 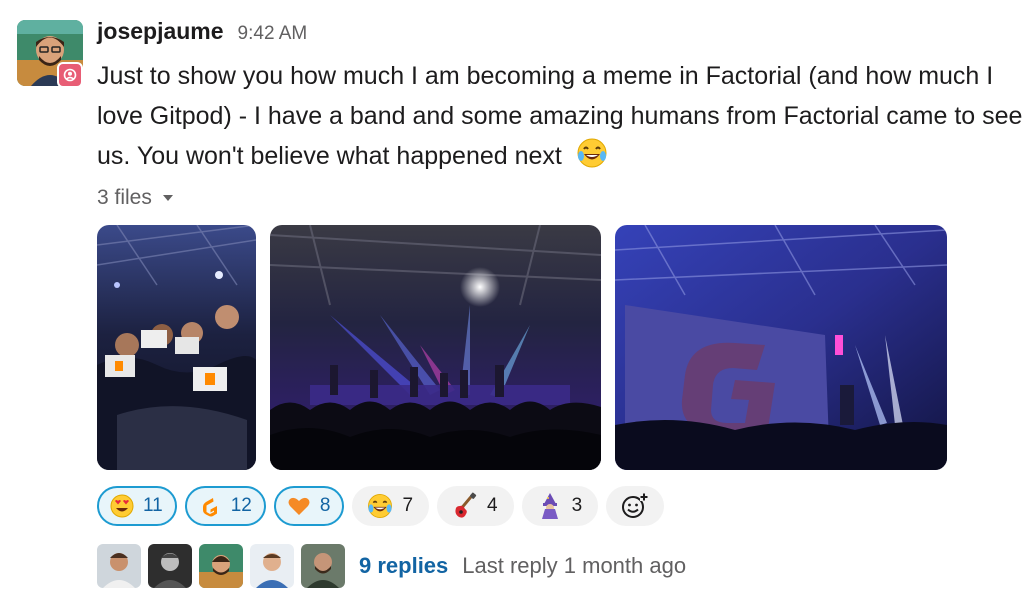 I want to click on reaction-joy: 7, so click(x=391, y=506).